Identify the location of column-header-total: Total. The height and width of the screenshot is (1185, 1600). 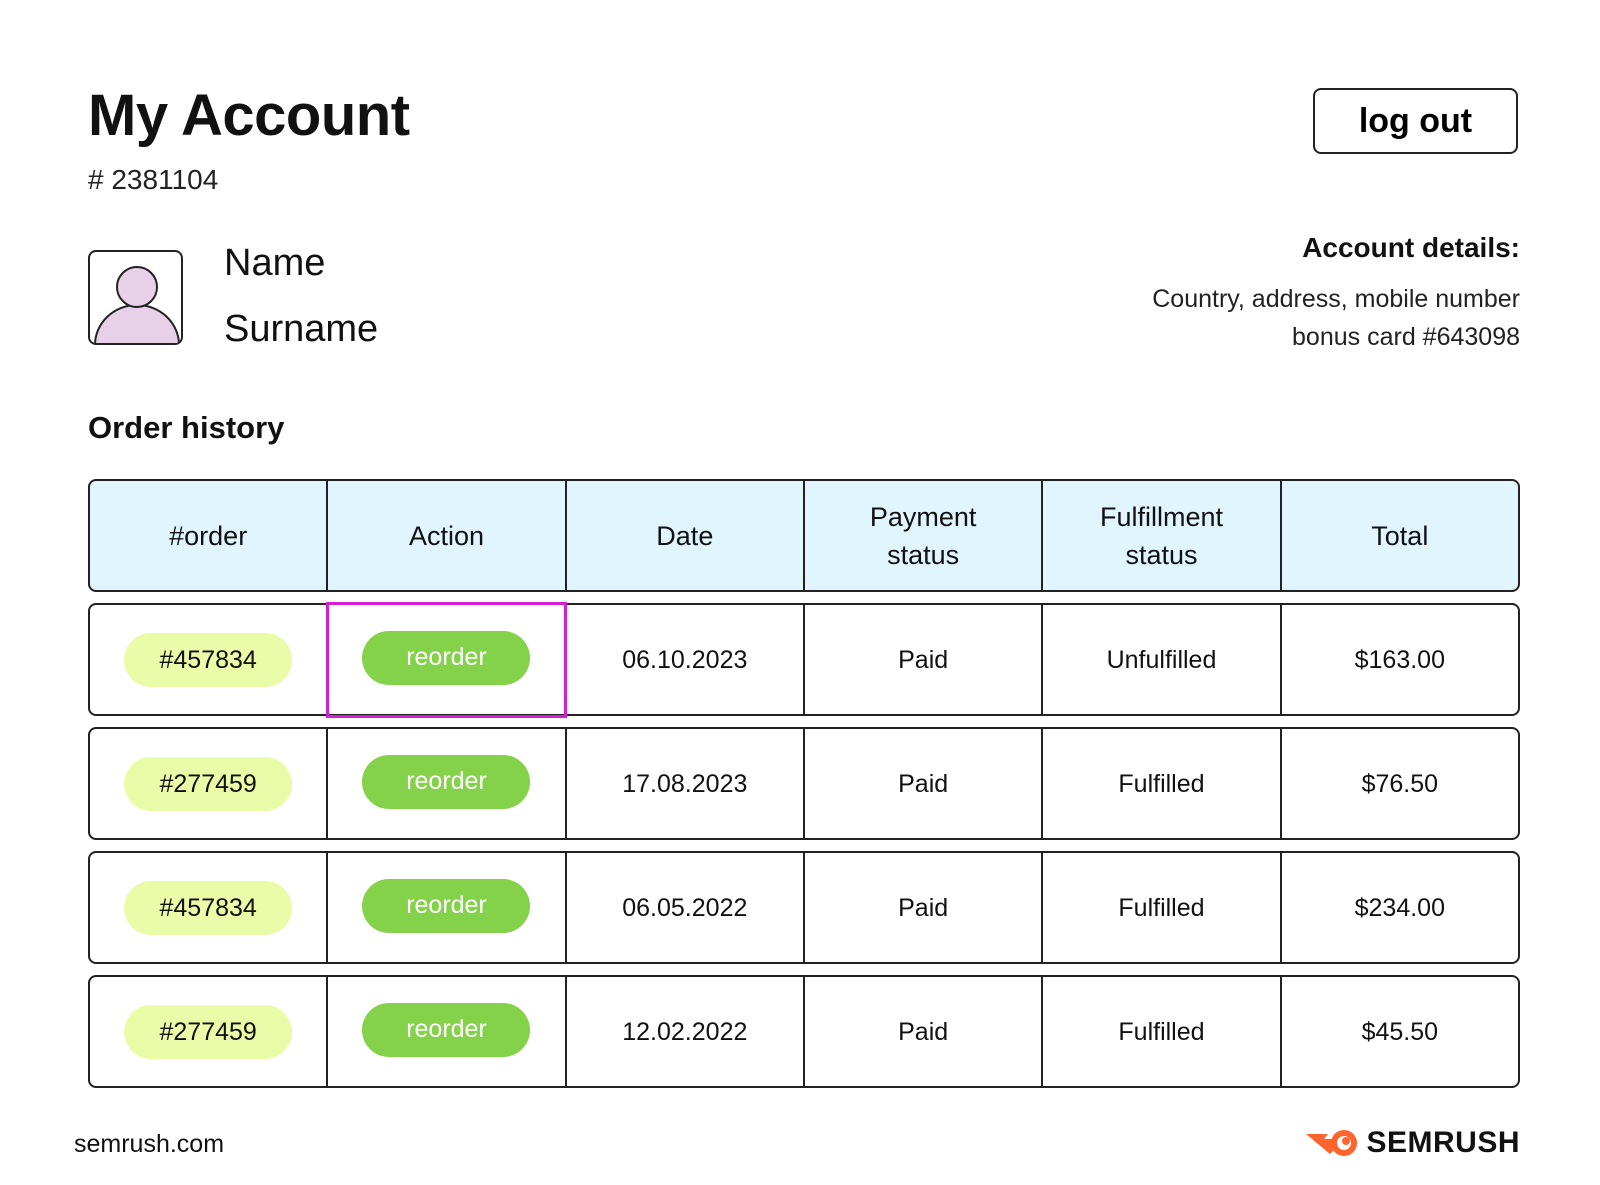
(1400, 535).